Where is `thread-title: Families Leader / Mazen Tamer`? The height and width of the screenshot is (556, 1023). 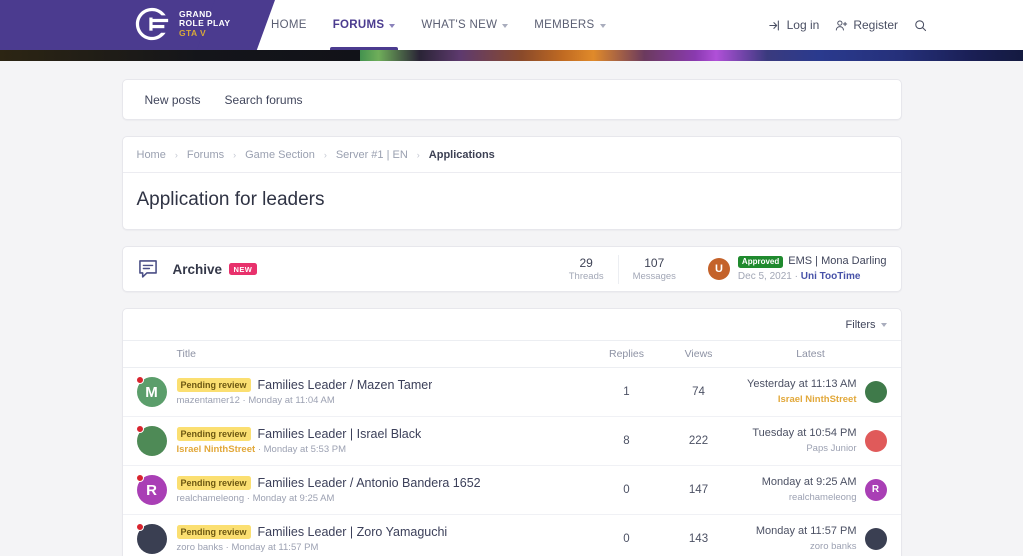
thread-title: Families Leader / Mazen Tamer is located at coordinates (345, 385).